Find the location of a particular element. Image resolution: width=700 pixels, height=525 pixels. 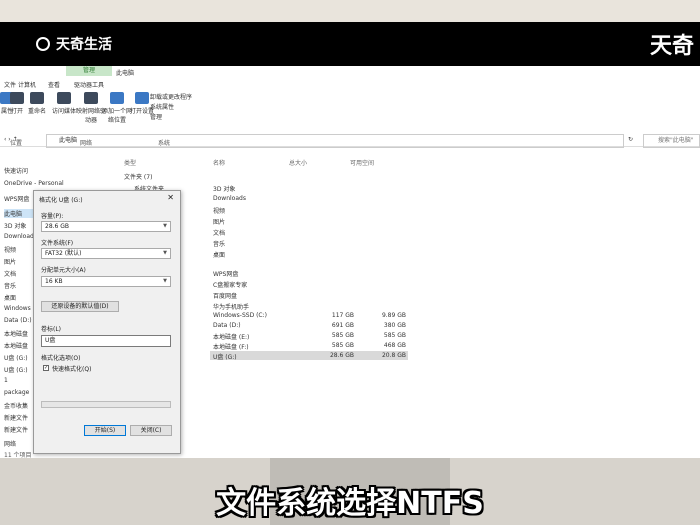

list-item: C盘搬家专家 is located at coordinates (230, 284).